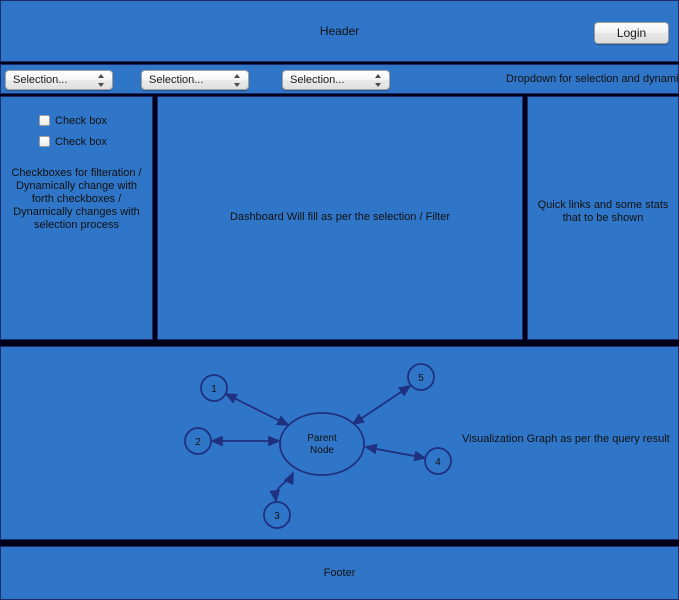  Describe the element at coordinates (322, 450) in the screenshot. I see `graph-node-parent-label-2: Node` at that location.